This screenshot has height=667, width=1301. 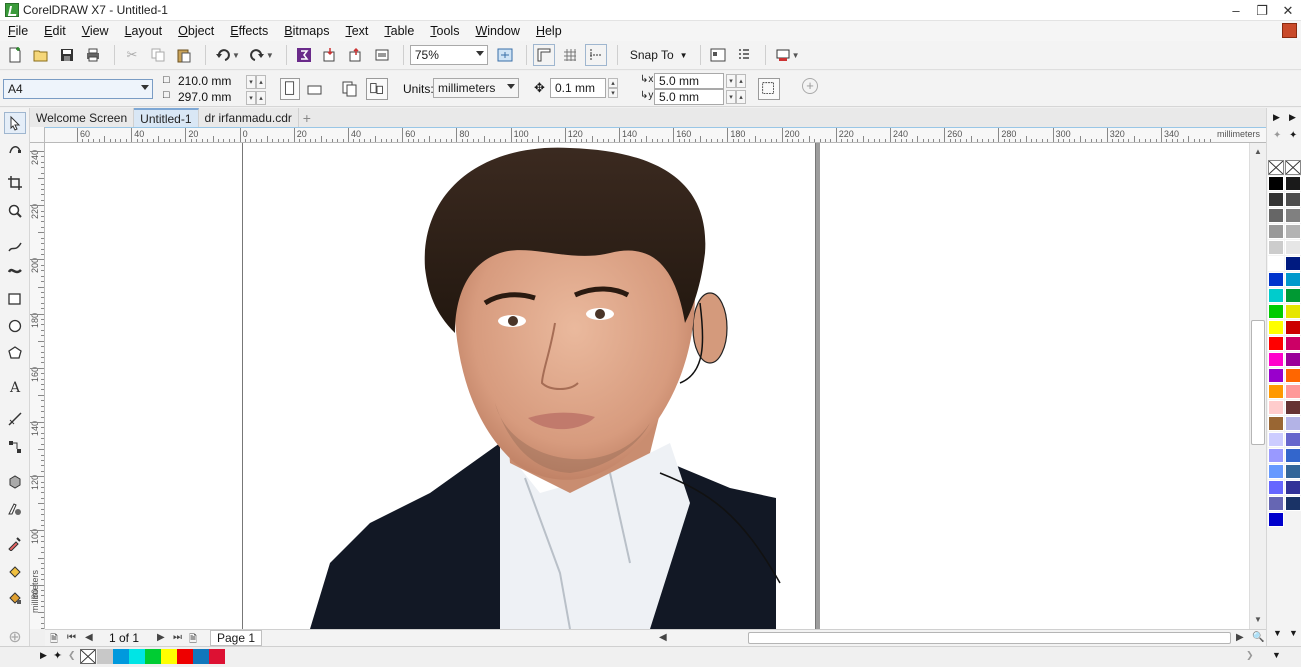 What do you see at coordinates (15, 55) in the screenshot?
I see `new-document-button` at bounding box center [15, 55].